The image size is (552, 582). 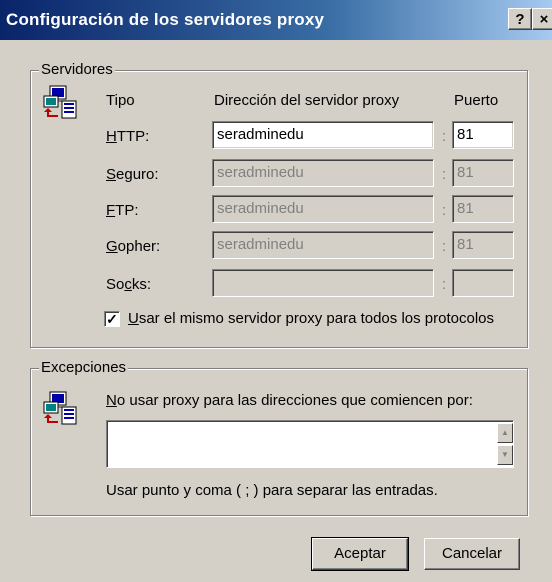 What do you see at coordinates (165, 19) in the screenshot?
I see `window-title: Configuración de los servidores proxy` at bounding box center [165, 19].